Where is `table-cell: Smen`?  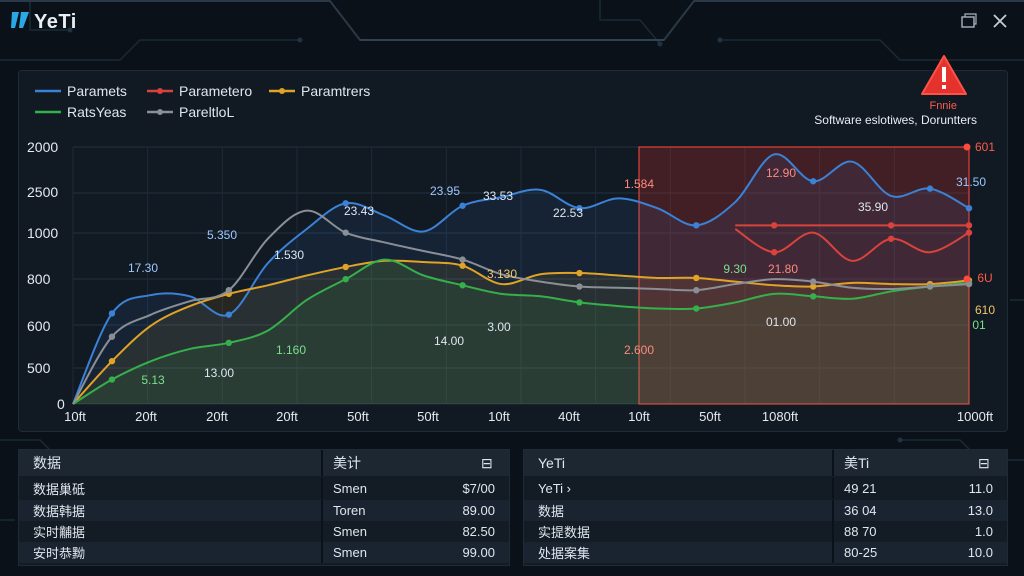 table-cell: Smen is located at coordinates (350, 531).